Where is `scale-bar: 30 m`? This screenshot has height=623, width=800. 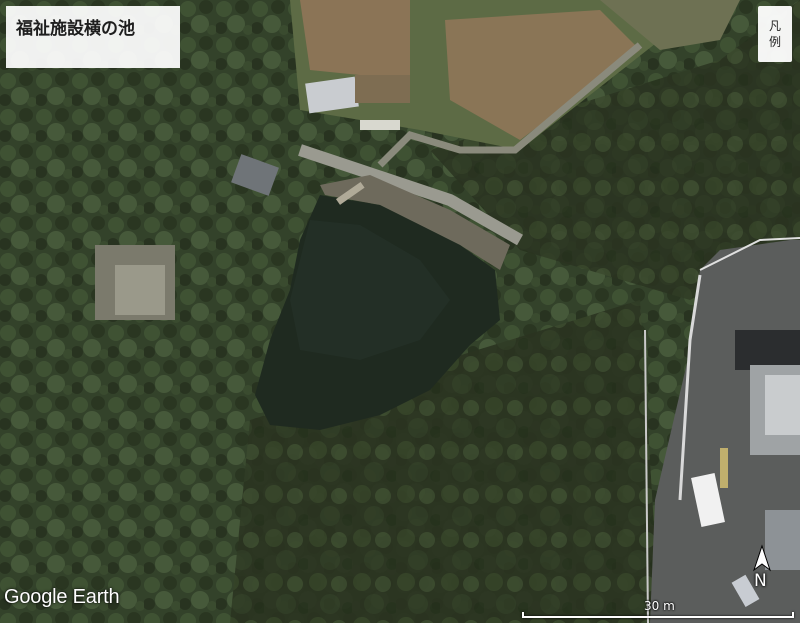 scale-bar: 30 m is located at coordinates (660, 609).